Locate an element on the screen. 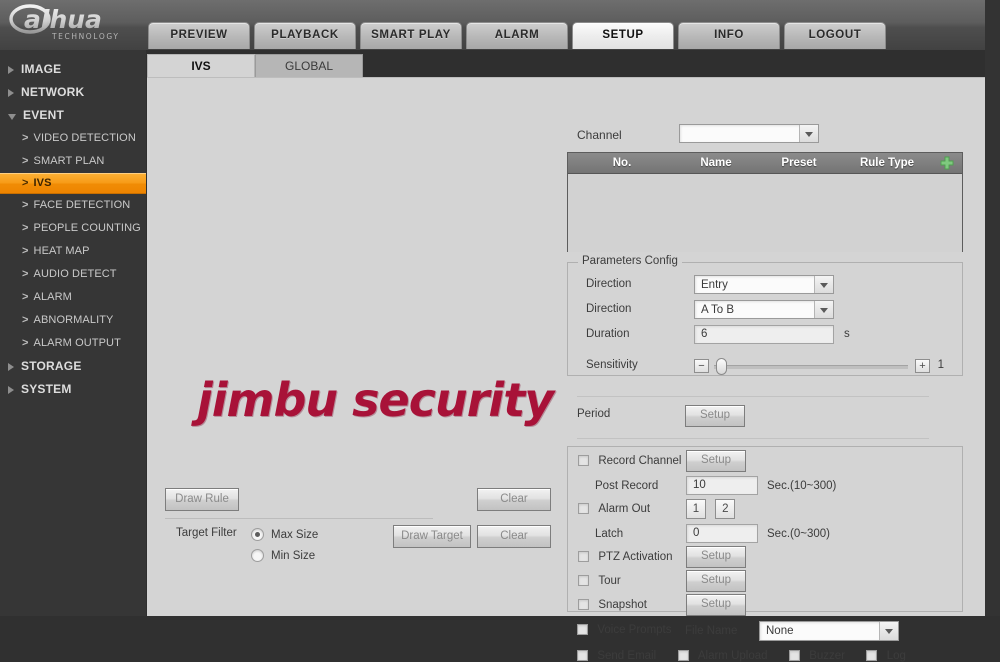  ptz-activation-checkbox is located at coordinates (583, 557).